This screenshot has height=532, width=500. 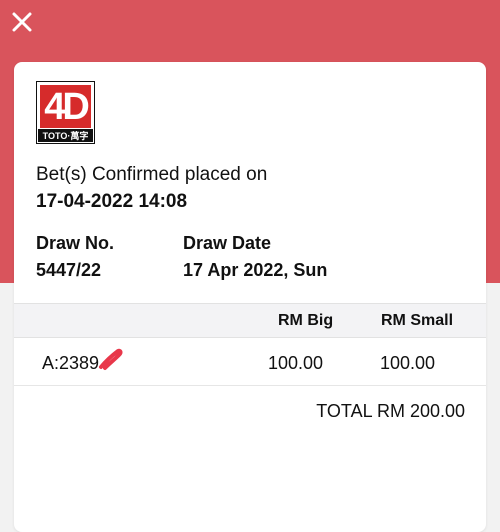 What do you see at coordinates (417, 320) in the screenshot?
I see `column-header-small: RM Small` at bounding box center [417, 320].